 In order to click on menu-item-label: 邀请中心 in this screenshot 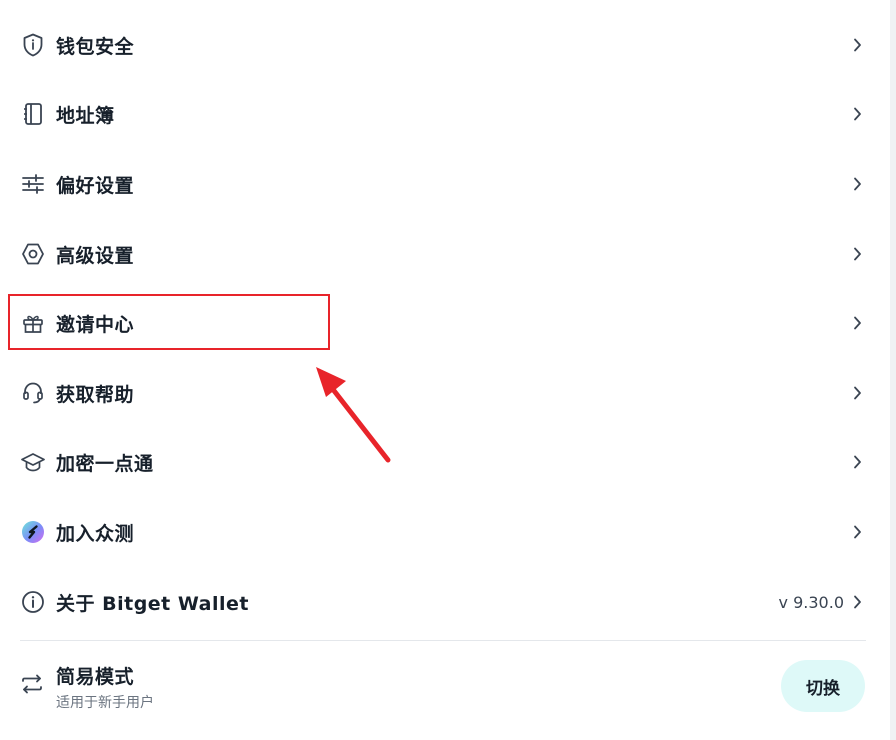, I will do `click(95, 324)`.